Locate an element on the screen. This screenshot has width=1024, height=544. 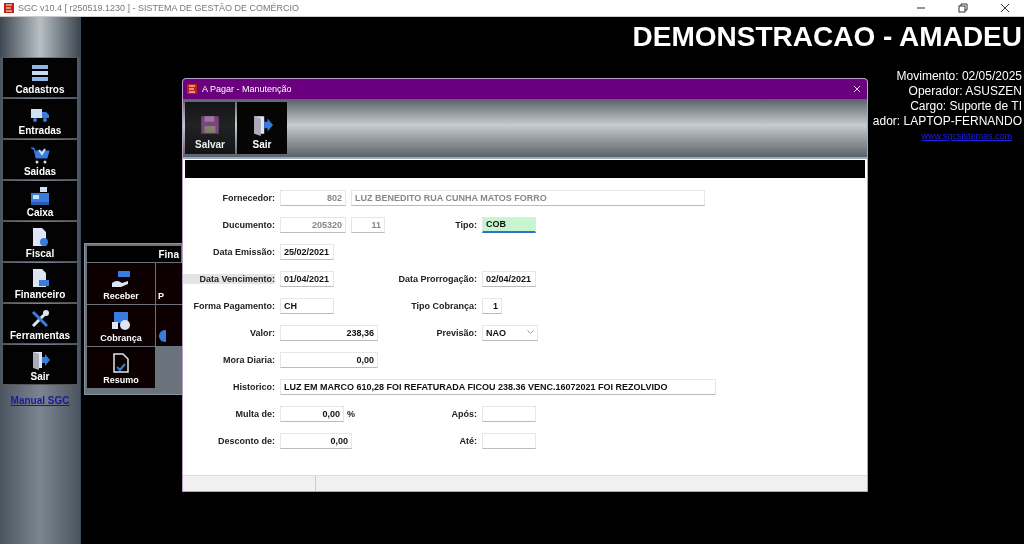
sidebar-item: Cadastros is located at coordinates (40, 78).